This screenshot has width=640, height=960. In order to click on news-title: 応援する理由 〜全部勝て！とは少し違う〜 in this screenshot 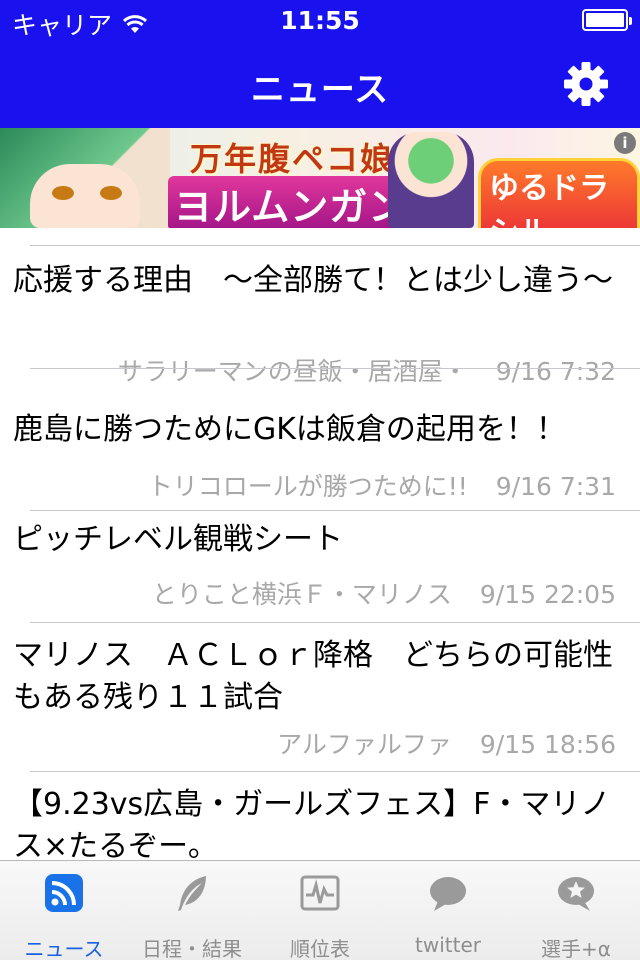, I will do `click(313, 280)`.